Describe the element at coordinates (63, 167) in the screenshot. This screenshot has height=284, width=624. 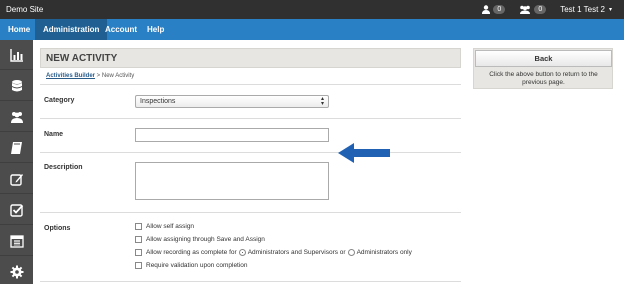
I see `description-label: Description` at that location.